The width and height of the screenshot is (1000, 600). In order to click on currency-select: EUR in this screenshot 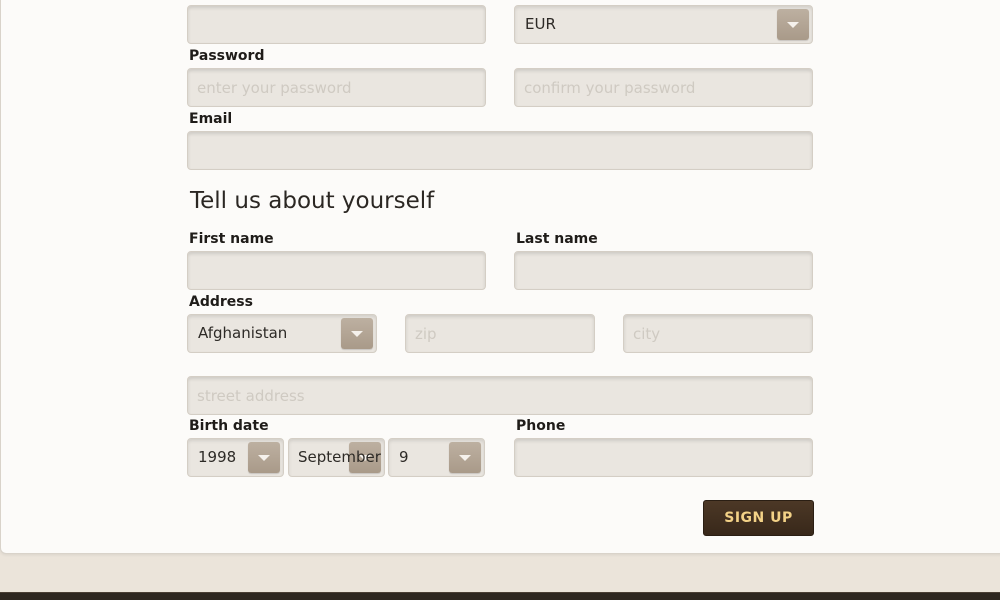, I will do `click(663, 24)`.